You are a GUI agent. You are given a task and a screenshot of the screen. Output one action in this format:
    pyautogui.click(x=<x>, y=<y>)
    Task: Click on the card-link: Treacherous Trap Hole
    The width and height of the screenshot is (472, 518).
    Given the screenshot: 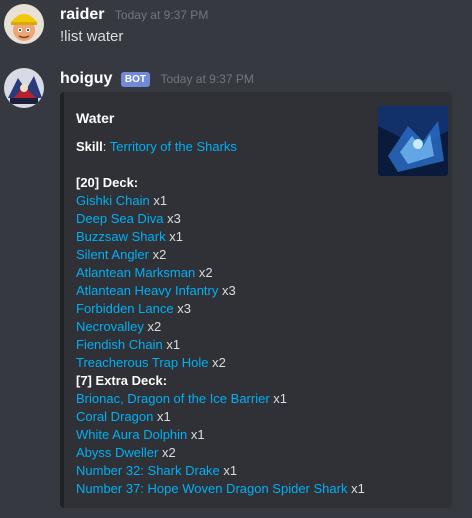 What is the action you would take?
    pyautogui.click(x=142, y=362)
    